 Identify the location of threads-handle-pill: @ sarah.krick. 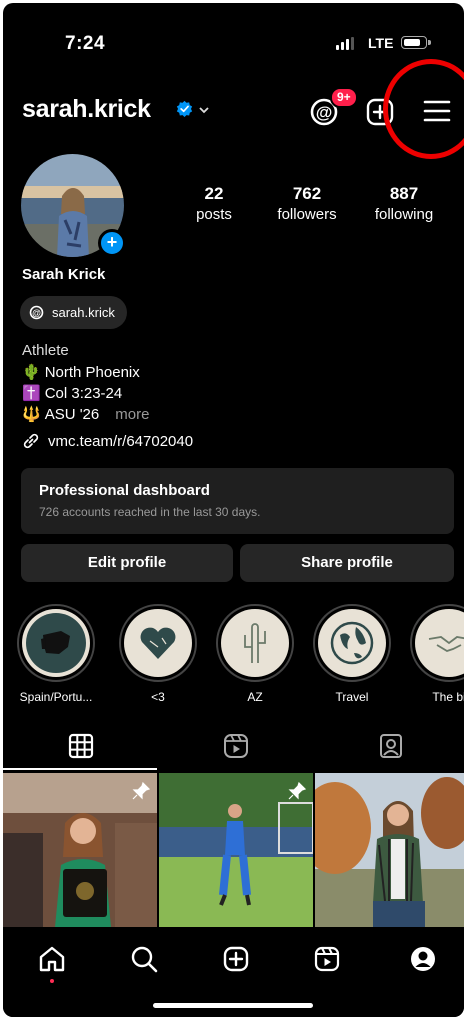
(73, 312).